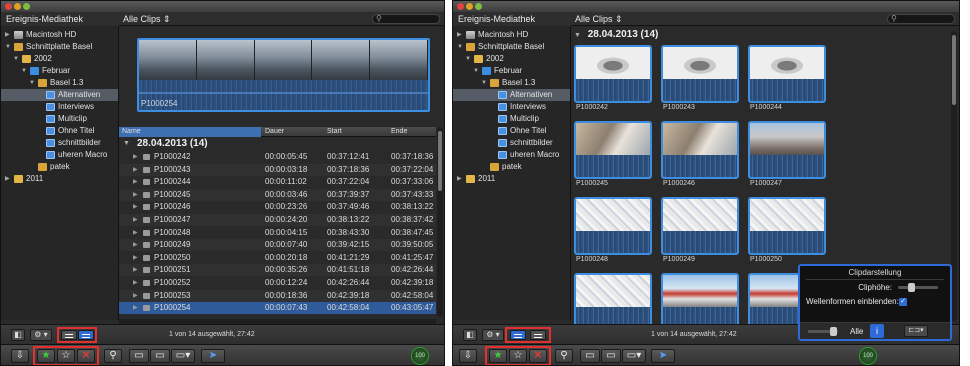 This screenshot has height=366, width=970. I want to click on zoom-slider, so click(823, 331).